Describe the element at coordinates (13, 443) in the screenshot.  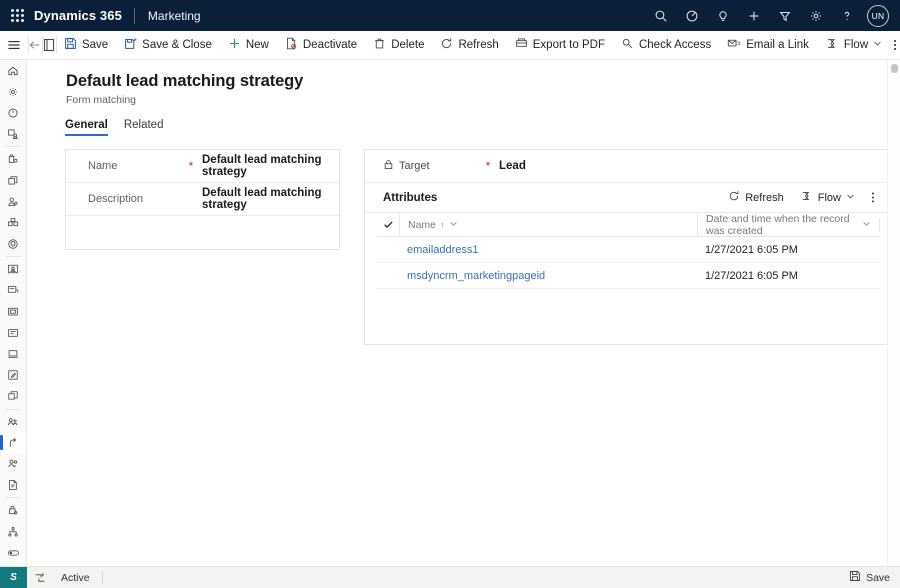
I see `sidebar-item-lead-matching` at that location.